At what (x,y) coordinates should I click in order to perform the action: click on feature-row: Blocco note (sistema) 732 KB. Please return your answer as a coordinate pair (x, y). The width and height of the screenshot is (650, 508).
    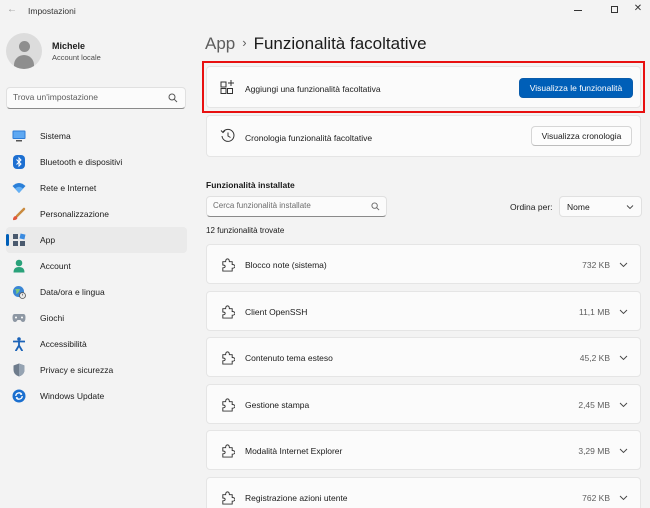
    Looking at the image, I should click on (423, 264).